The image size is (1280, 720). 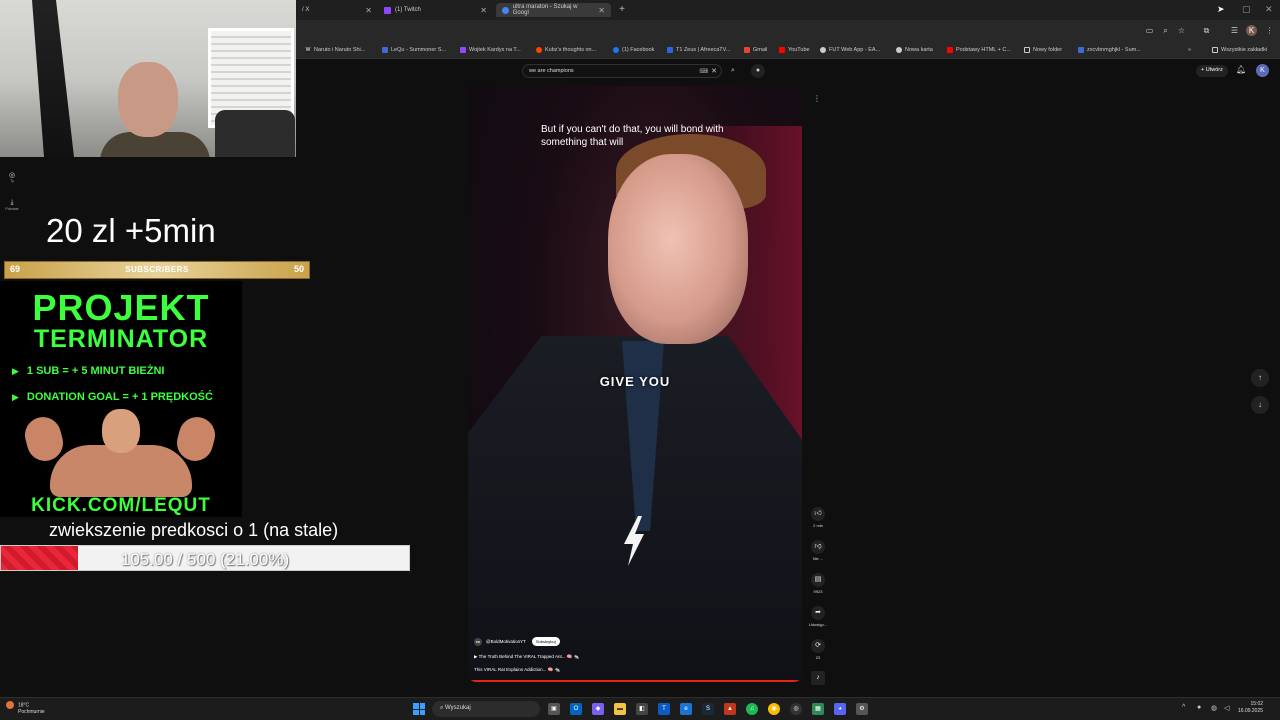 What do you see at coordinates (1206, 30) in the screenshot?
I see `extensions-icon: ⧉` at bounding box center [1206, 30].